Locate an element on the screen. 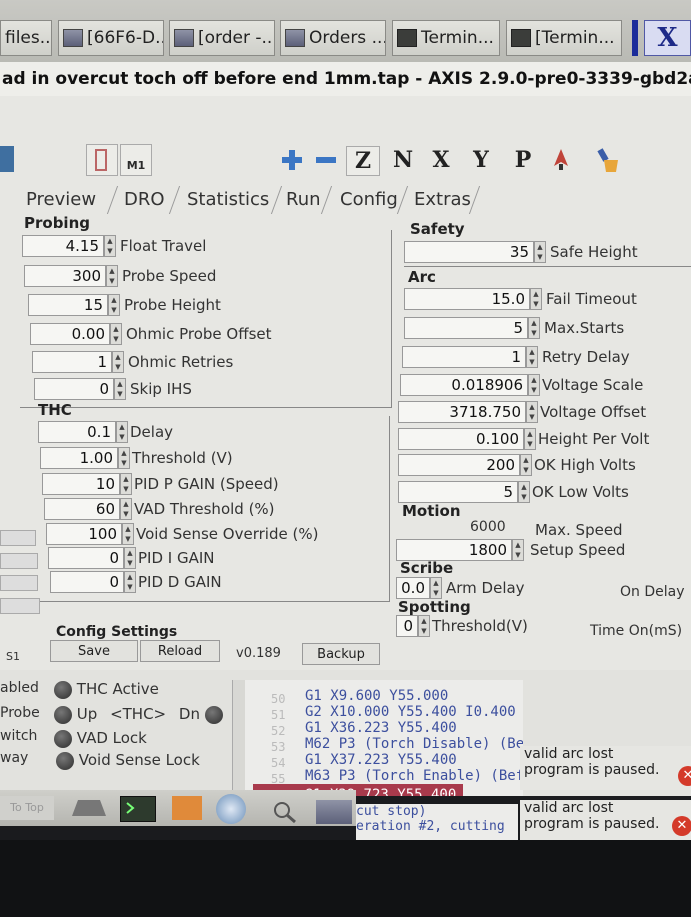  backup-button: Backup is located at coordinates (341, 654).